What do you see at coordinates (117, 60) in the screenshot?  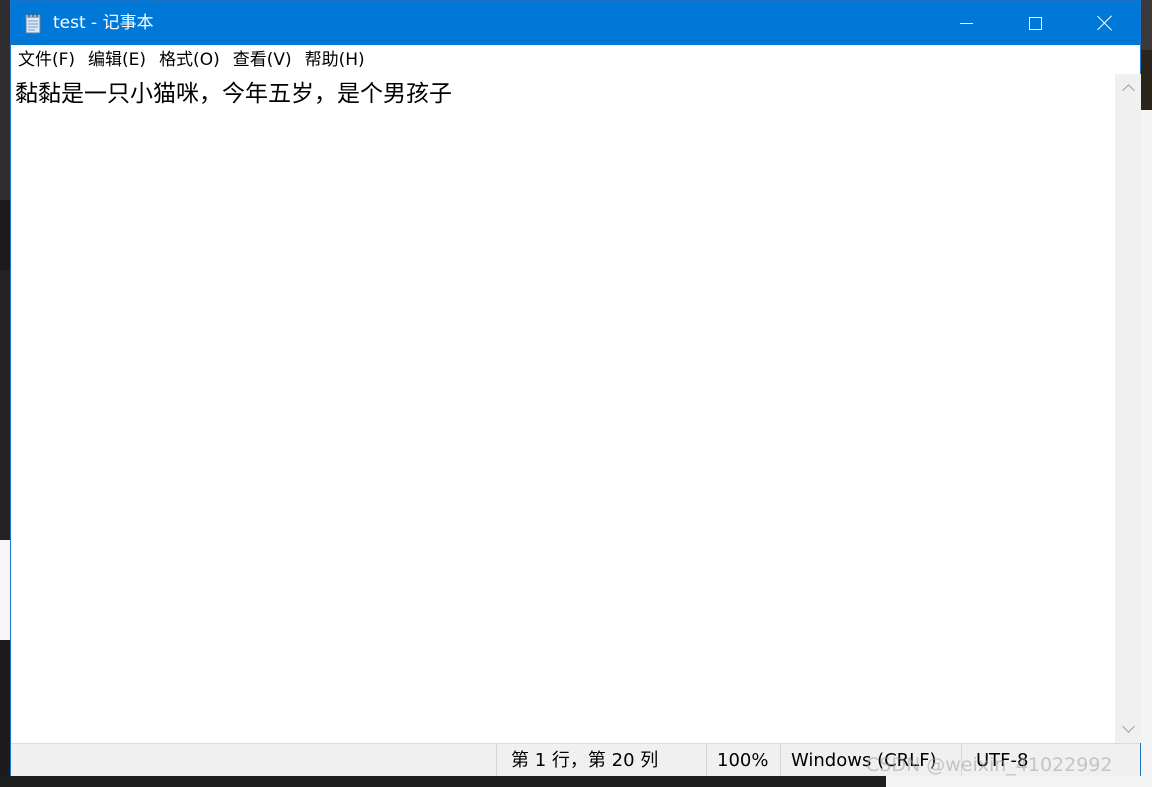 I see `menu-edit: 编辑(E)` at bounding box center [117, 60].